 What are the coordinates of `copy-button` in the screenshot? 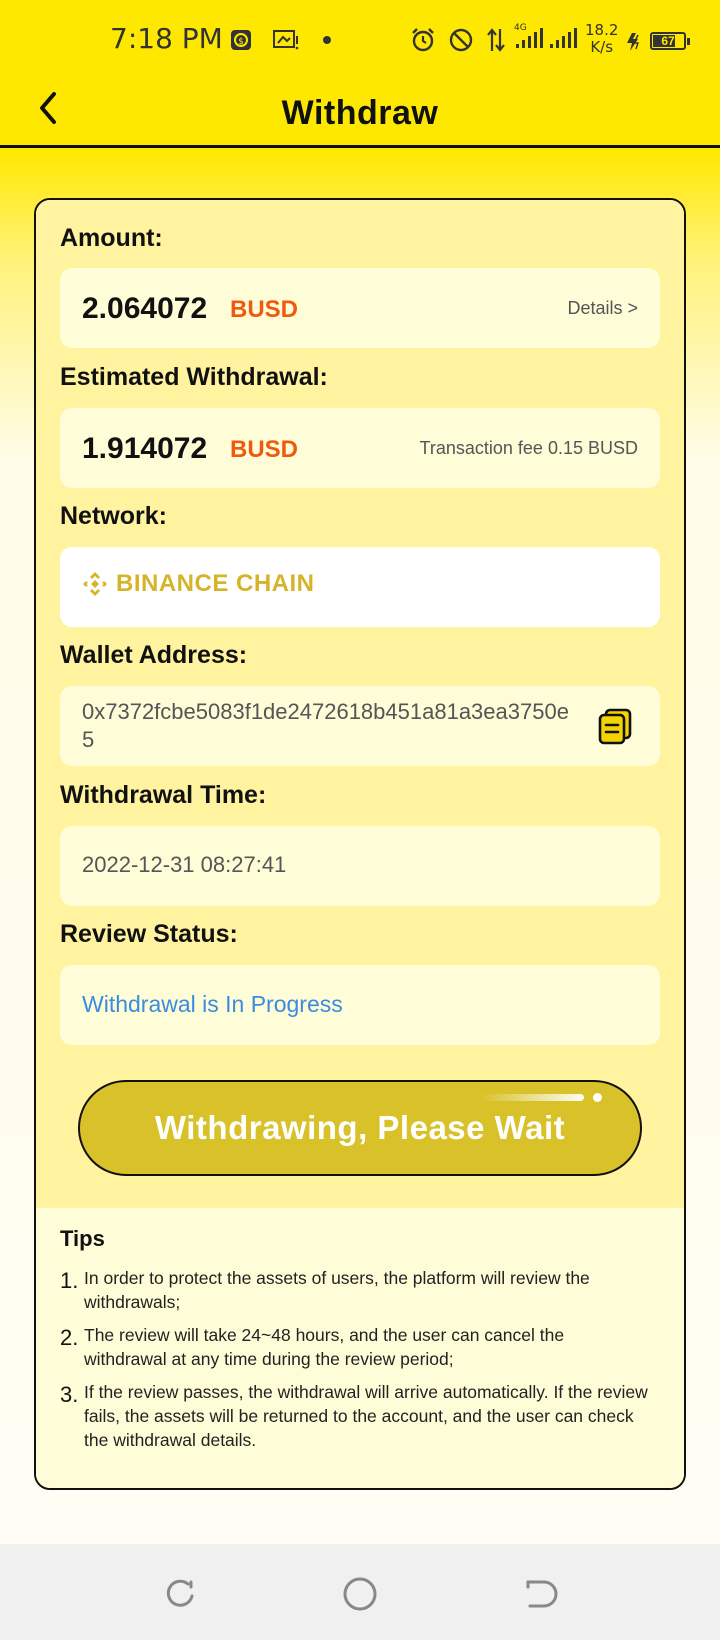 It's located at (616, 726).